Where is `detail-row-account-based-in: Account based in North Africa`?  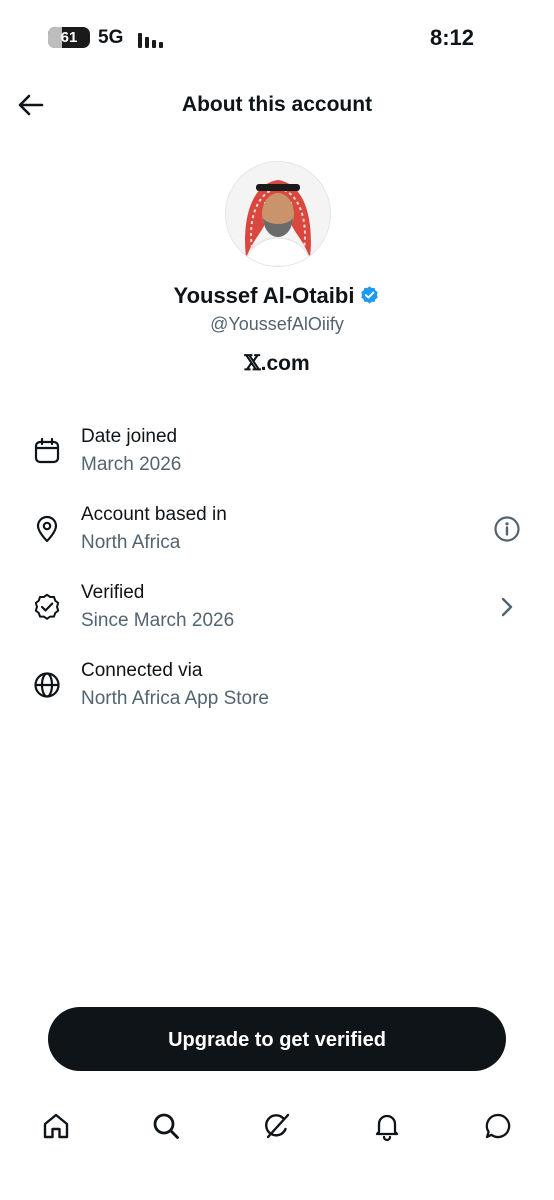
detail-row-account-based-in: Account based in North Africa is located at coordinates (277, 529).